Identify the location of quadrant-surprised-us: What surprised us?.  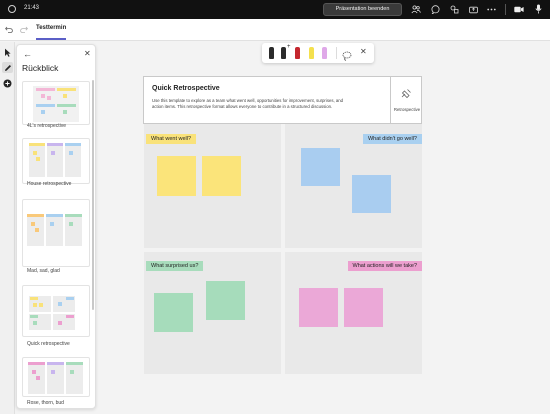
(212, 313).